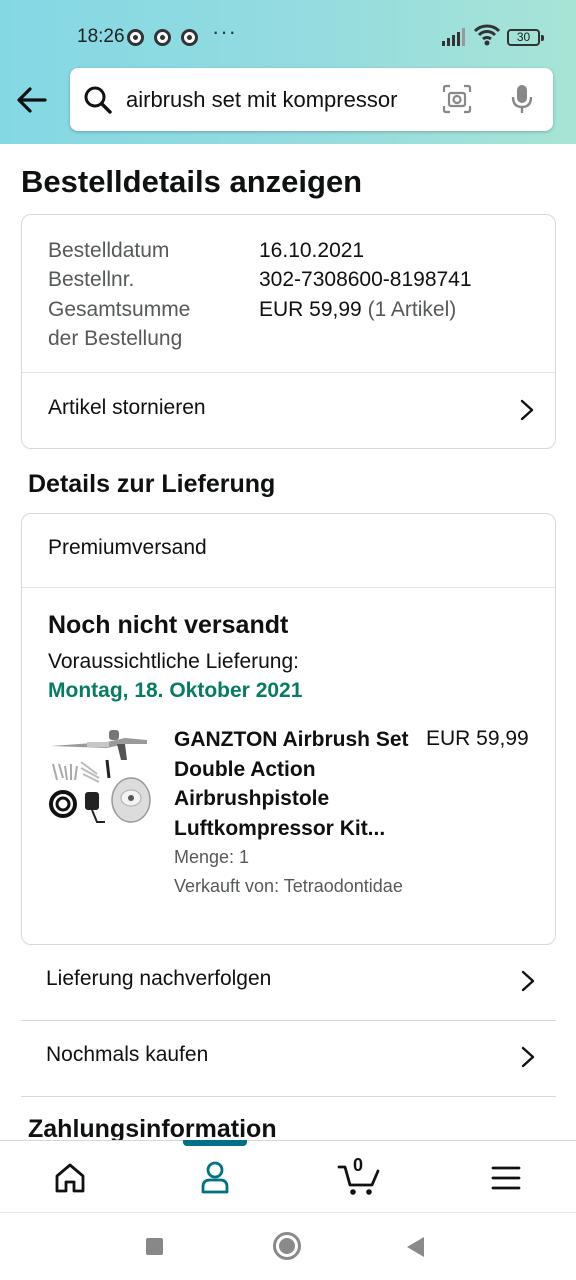 This screenshot has height=1280, width=576. Describe the element at coordinates (215, 1143) in the screenshot. I see `active-tab-indicator` at that location.